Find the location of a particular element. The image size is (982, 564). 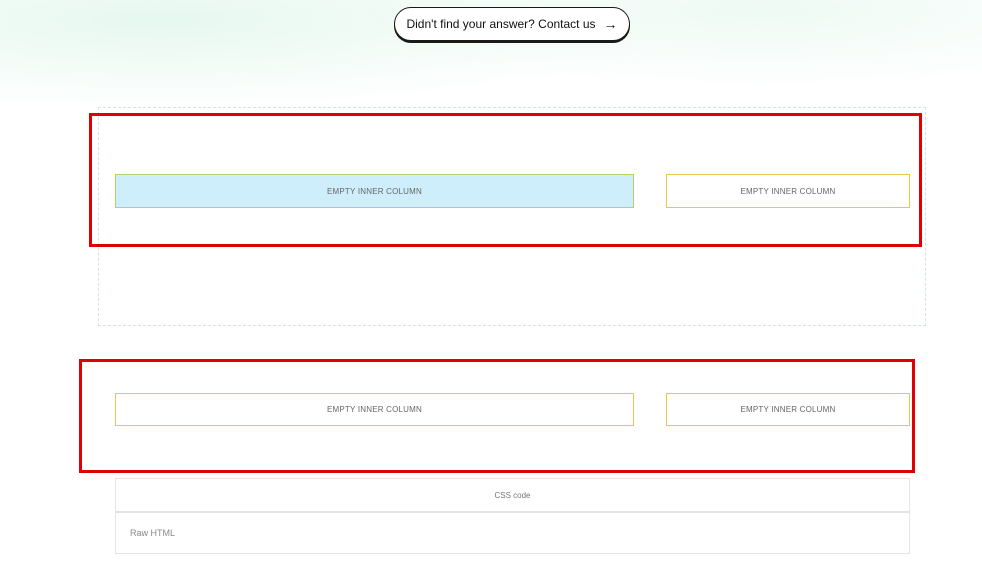

css-code-label: CSS code is located at coordinates (512, 495).